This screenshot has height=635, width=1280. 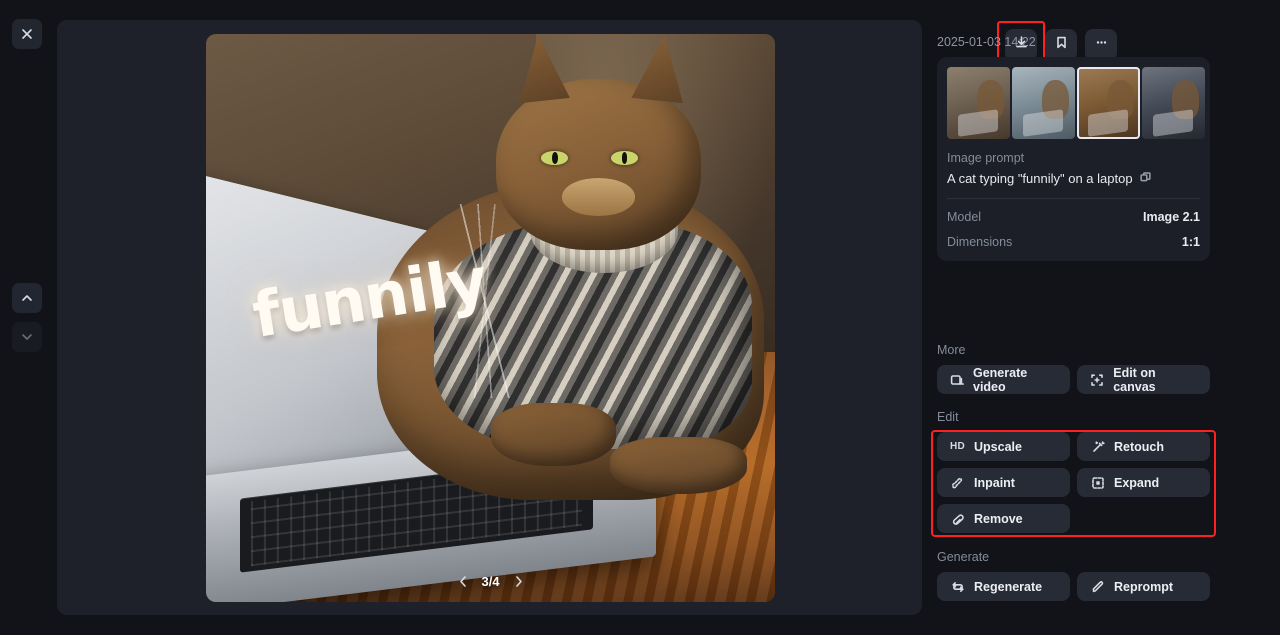 What do you see at coordinates (957, 446) in the screenshot?
I see `hd-icon: HD` at bounding box center [957, 446].